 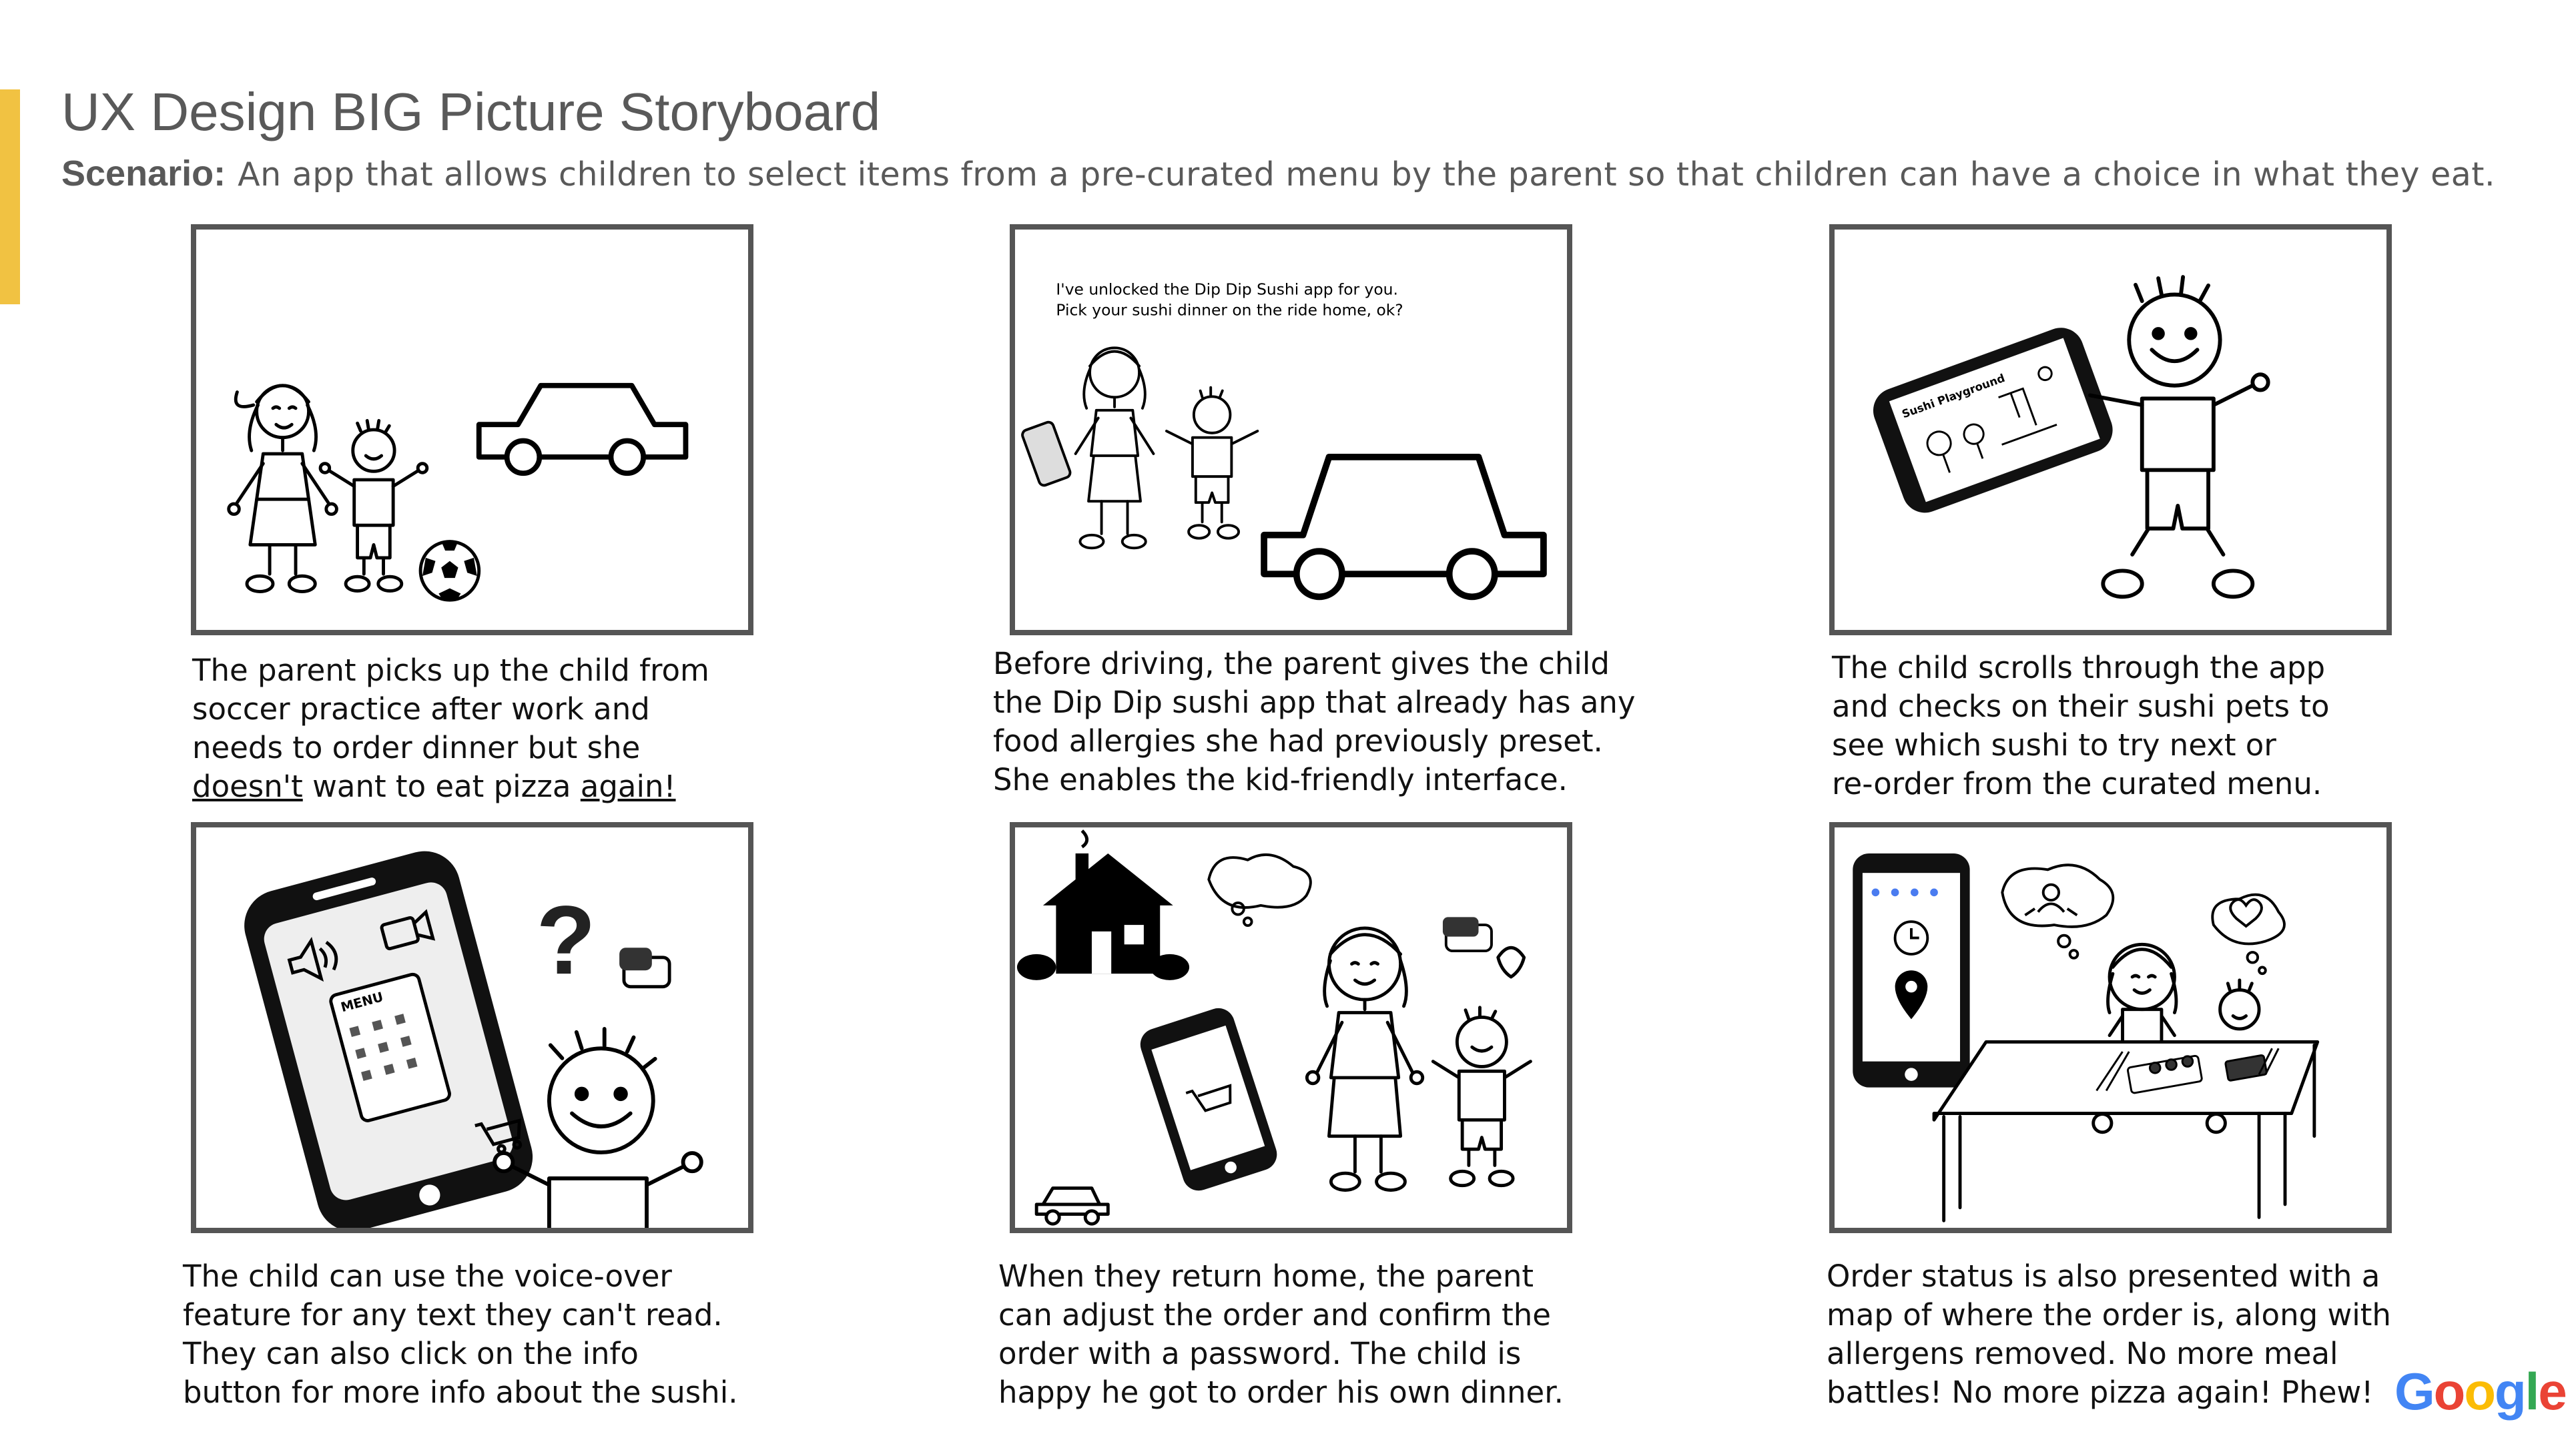 I want to click on caption-line: button for more info about the sushi., so click(x=460, y=1392).